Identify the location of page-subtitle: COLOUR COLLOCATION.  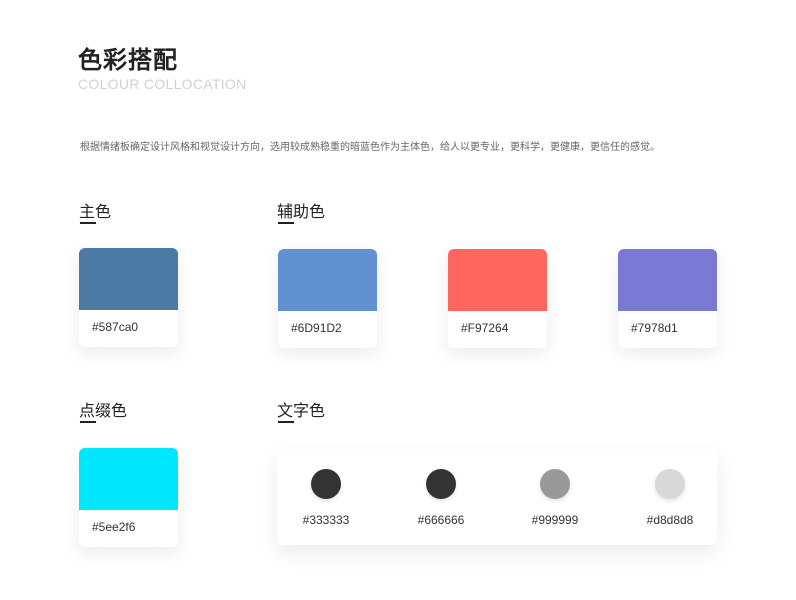
(162, 84).